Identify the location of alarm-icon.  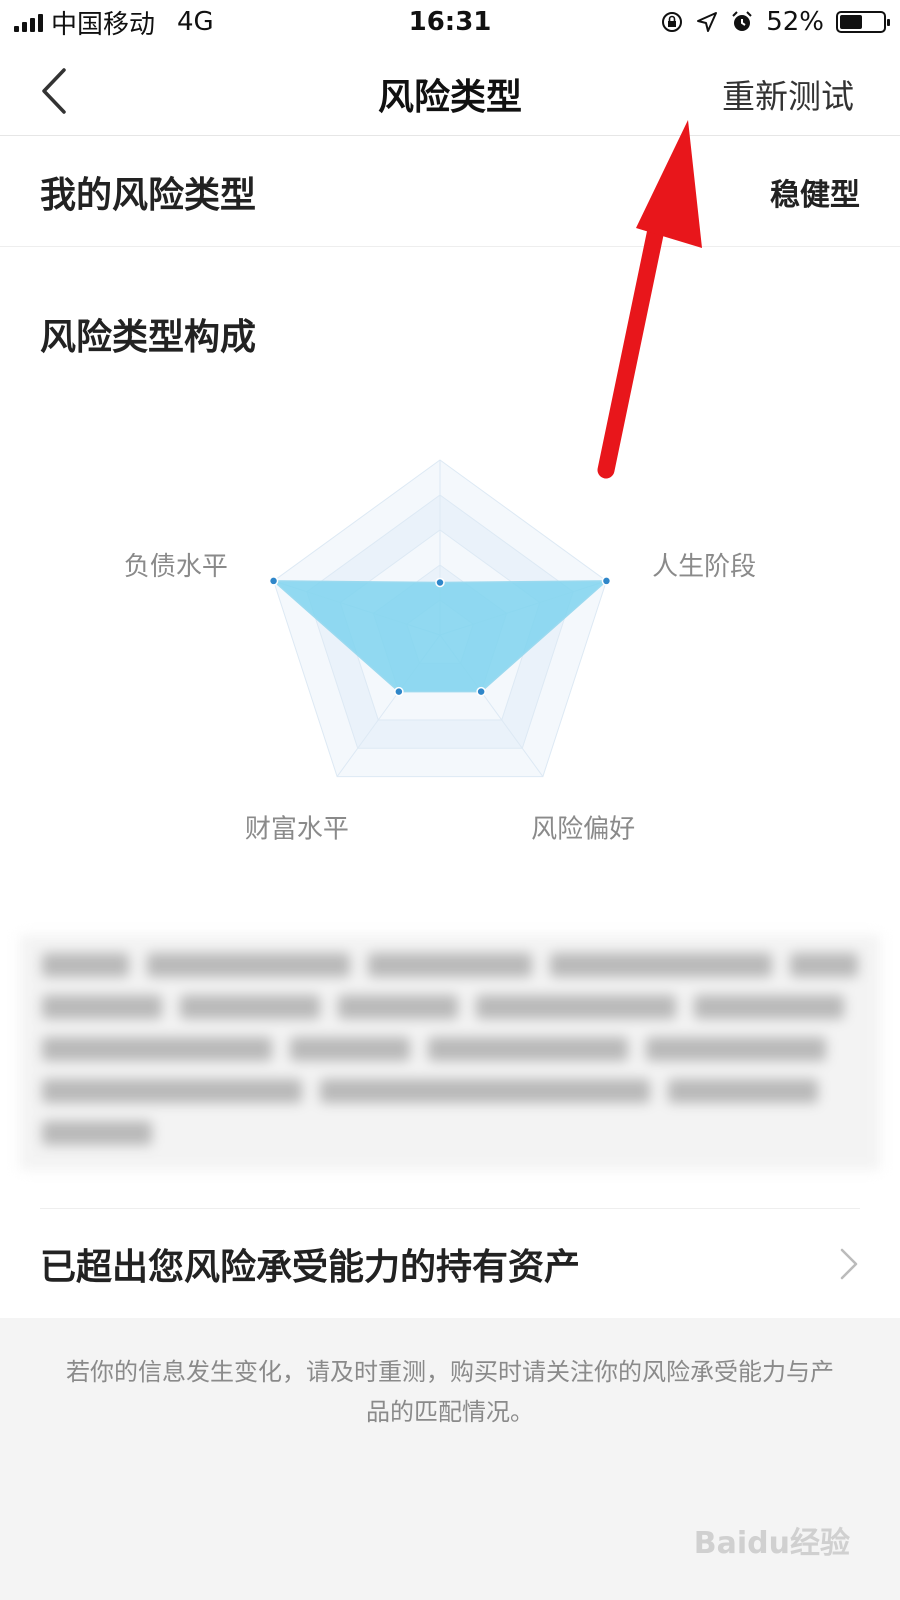
(742, 21).